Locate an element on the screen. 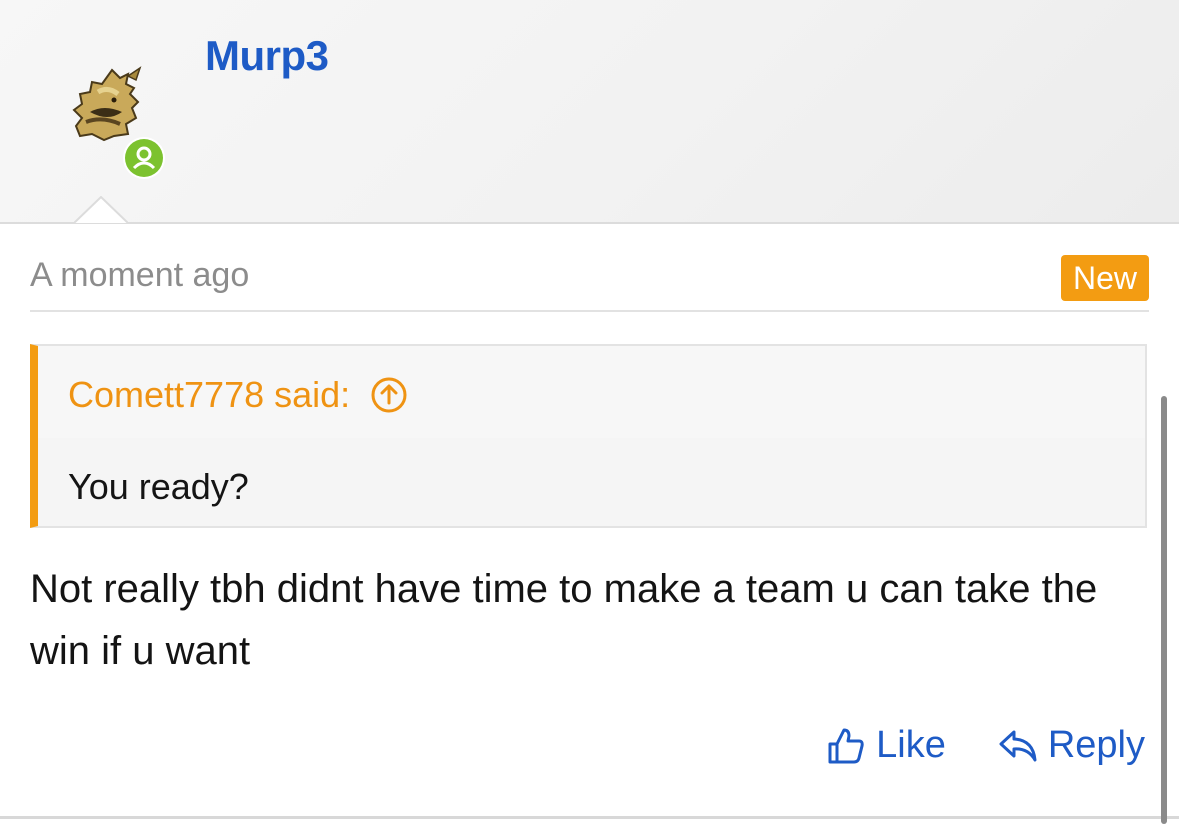  avatar is located at coordinates (110, 106).